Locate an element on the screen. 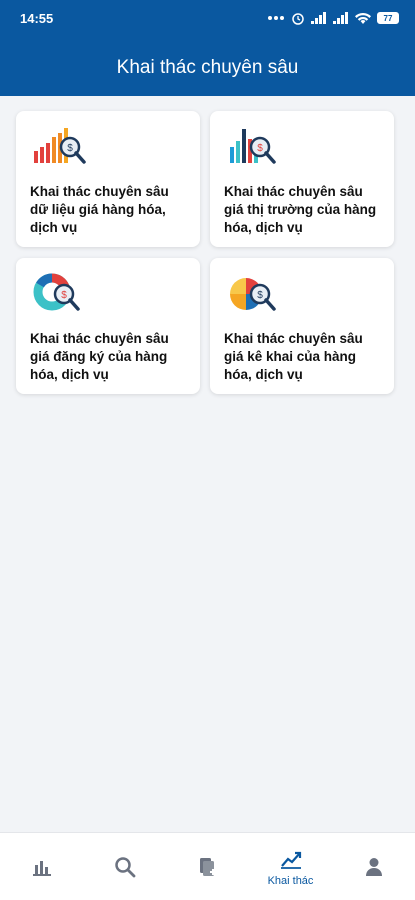 The image size is (415, 900). nav-khai-thac: Khai thác is located at coordinates (290, 866).